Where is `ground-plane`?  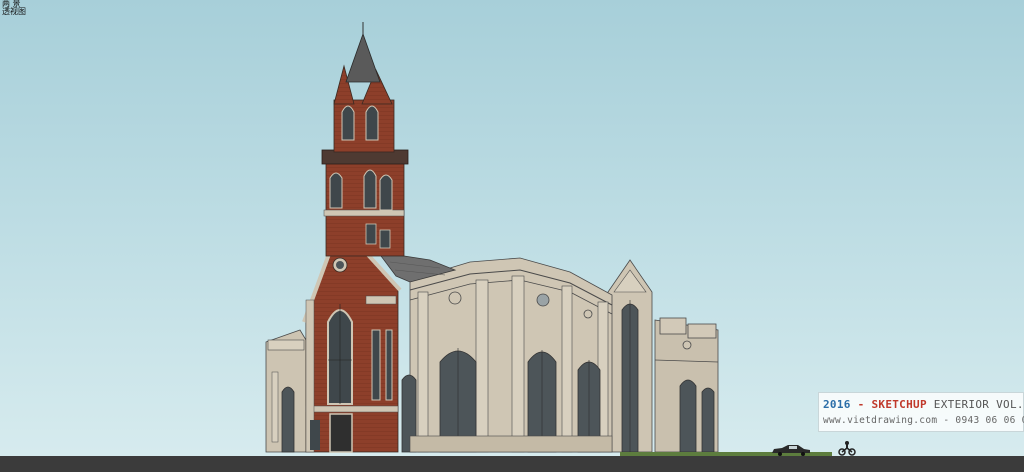
ground-plane is located at coordinates (512, 464).